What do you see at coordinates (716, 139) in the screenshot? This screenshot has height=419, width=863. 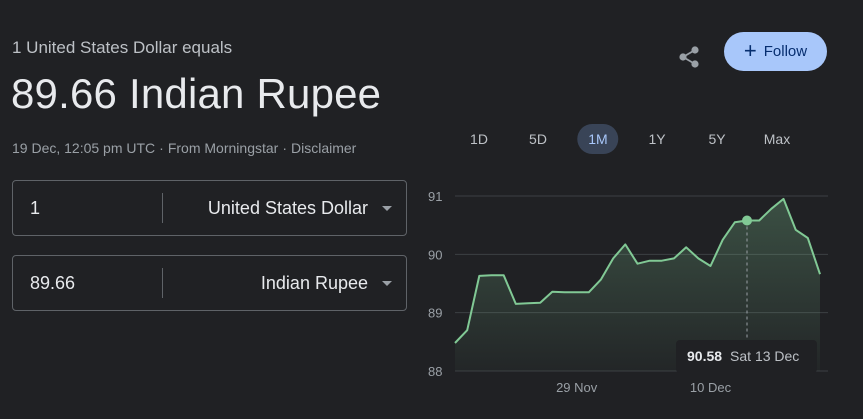 I see `tab-5y: 5Y` at bounding box center [716, 139].